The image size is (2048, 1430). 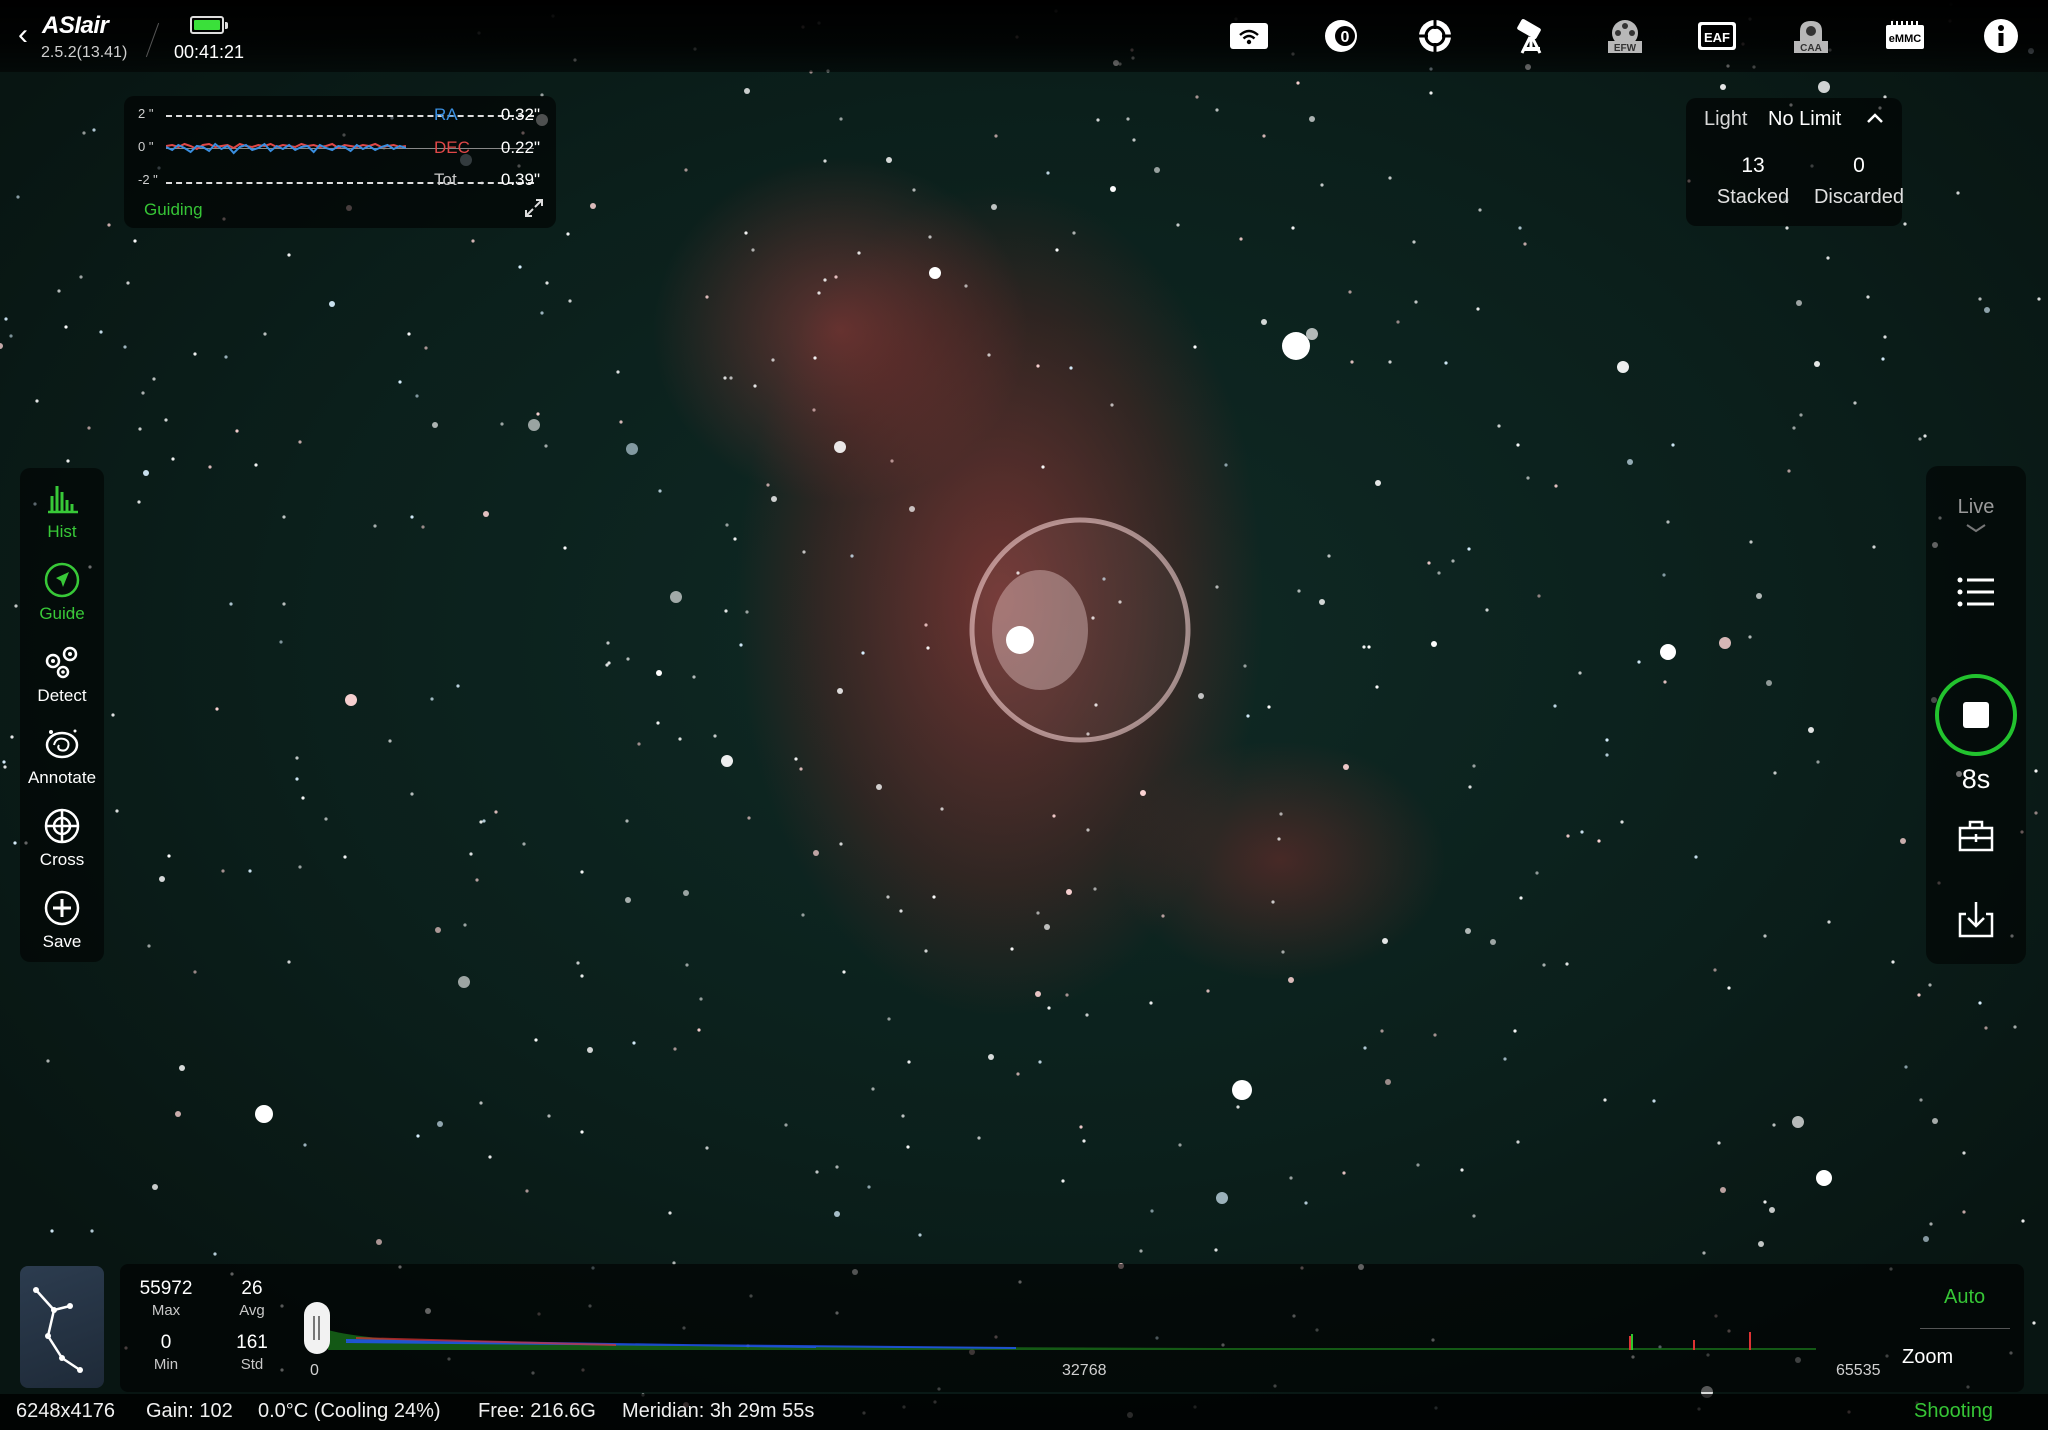 I want to click on telescope-mount-icon, so click(x=1531, y=36).